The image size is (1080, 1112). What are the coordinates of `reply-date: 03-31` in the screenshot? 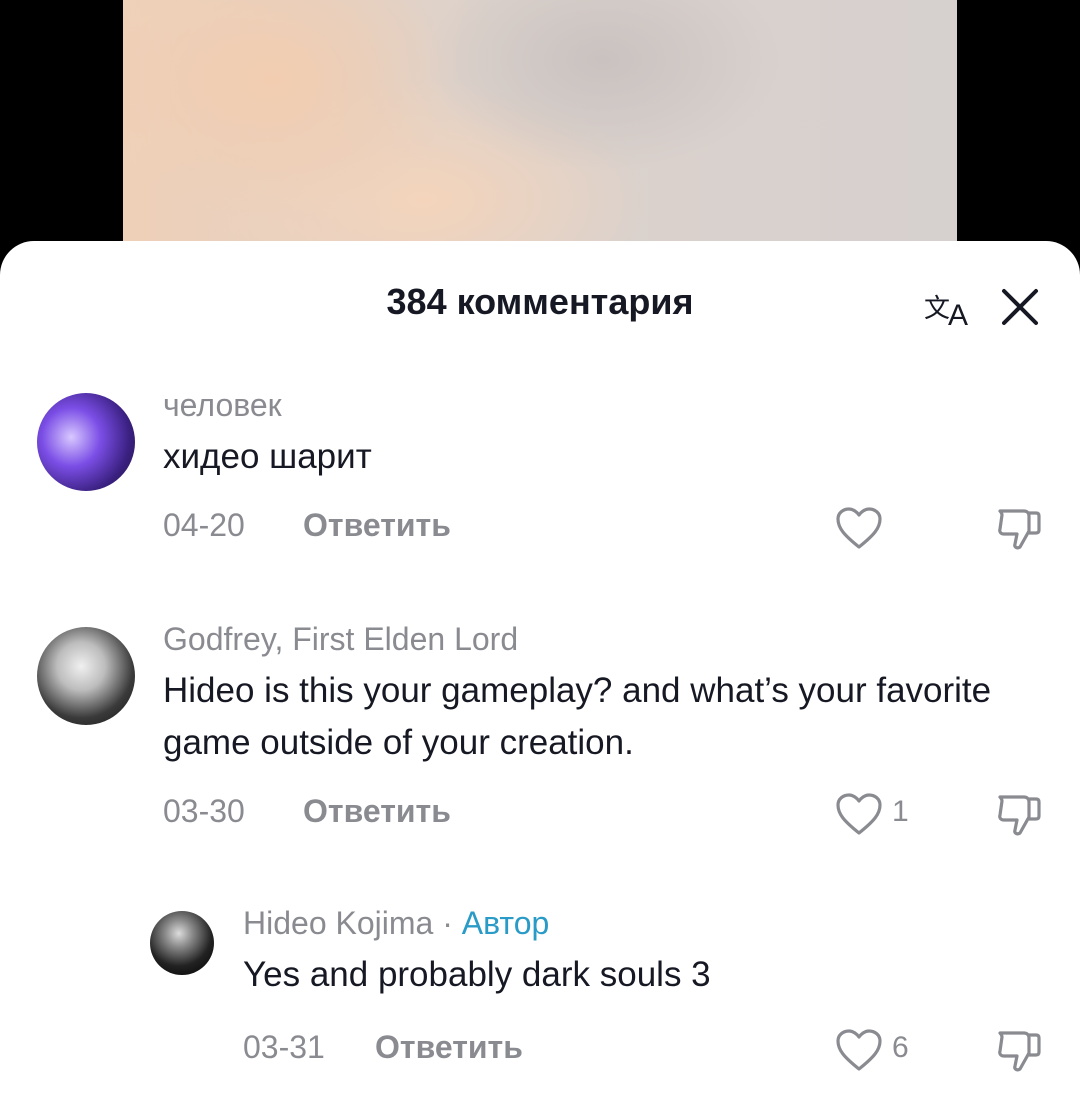 It's located at (284, 1047).